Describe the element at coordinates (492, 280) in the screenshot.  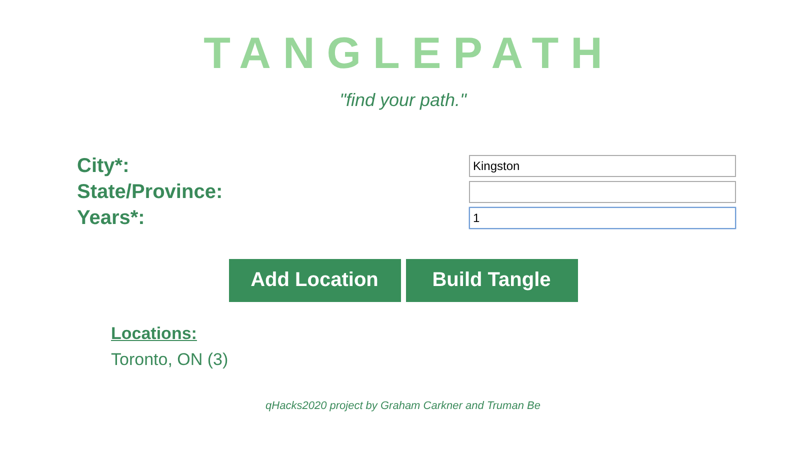
I see `action-button: Build Tangle` at that location.